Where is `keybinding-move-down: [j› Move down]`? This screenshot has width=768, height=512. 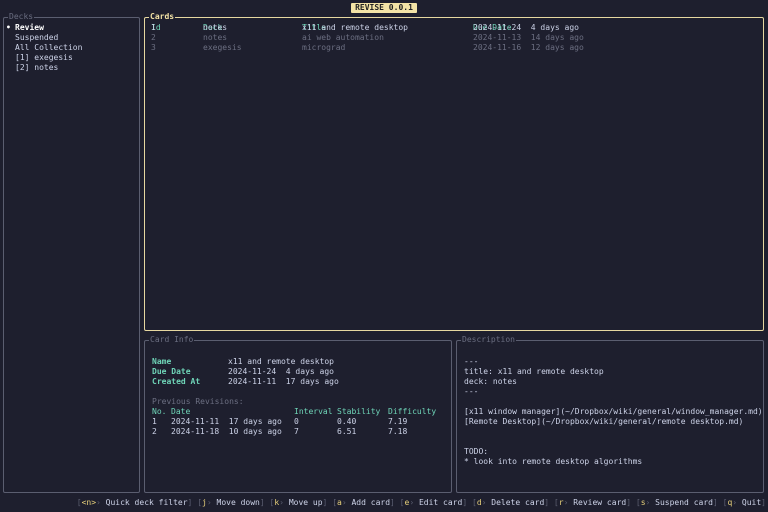 keybinding-move-down: [j› Move down] is located at coordinates (230, 502).